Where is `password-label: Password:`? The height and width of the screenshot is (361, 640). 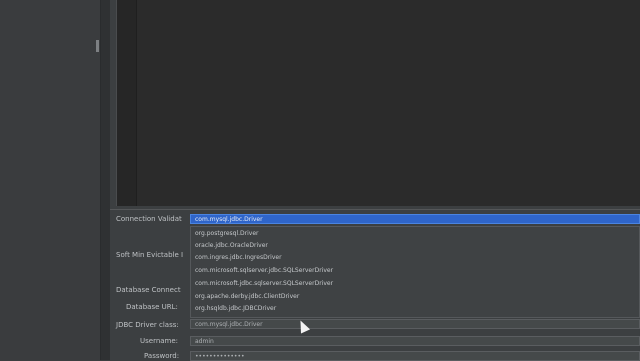
password-label: Password: is located at coordinates (162, 356).